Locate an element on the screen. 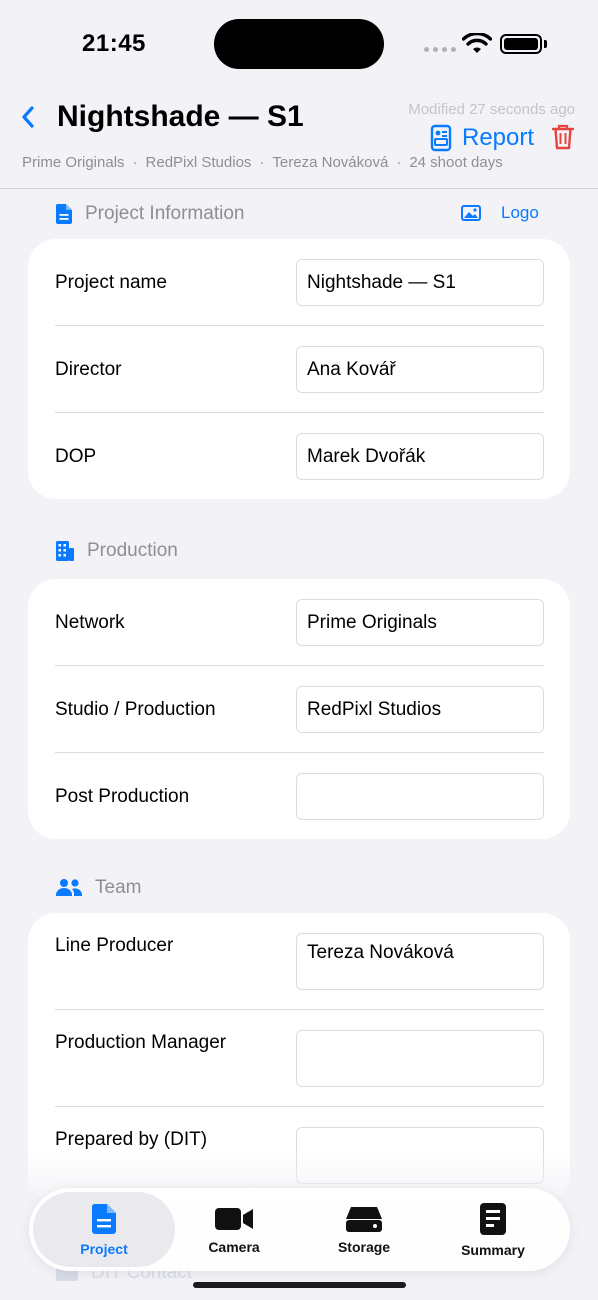  form-row-network: Network is located at coordinates (299, 622).